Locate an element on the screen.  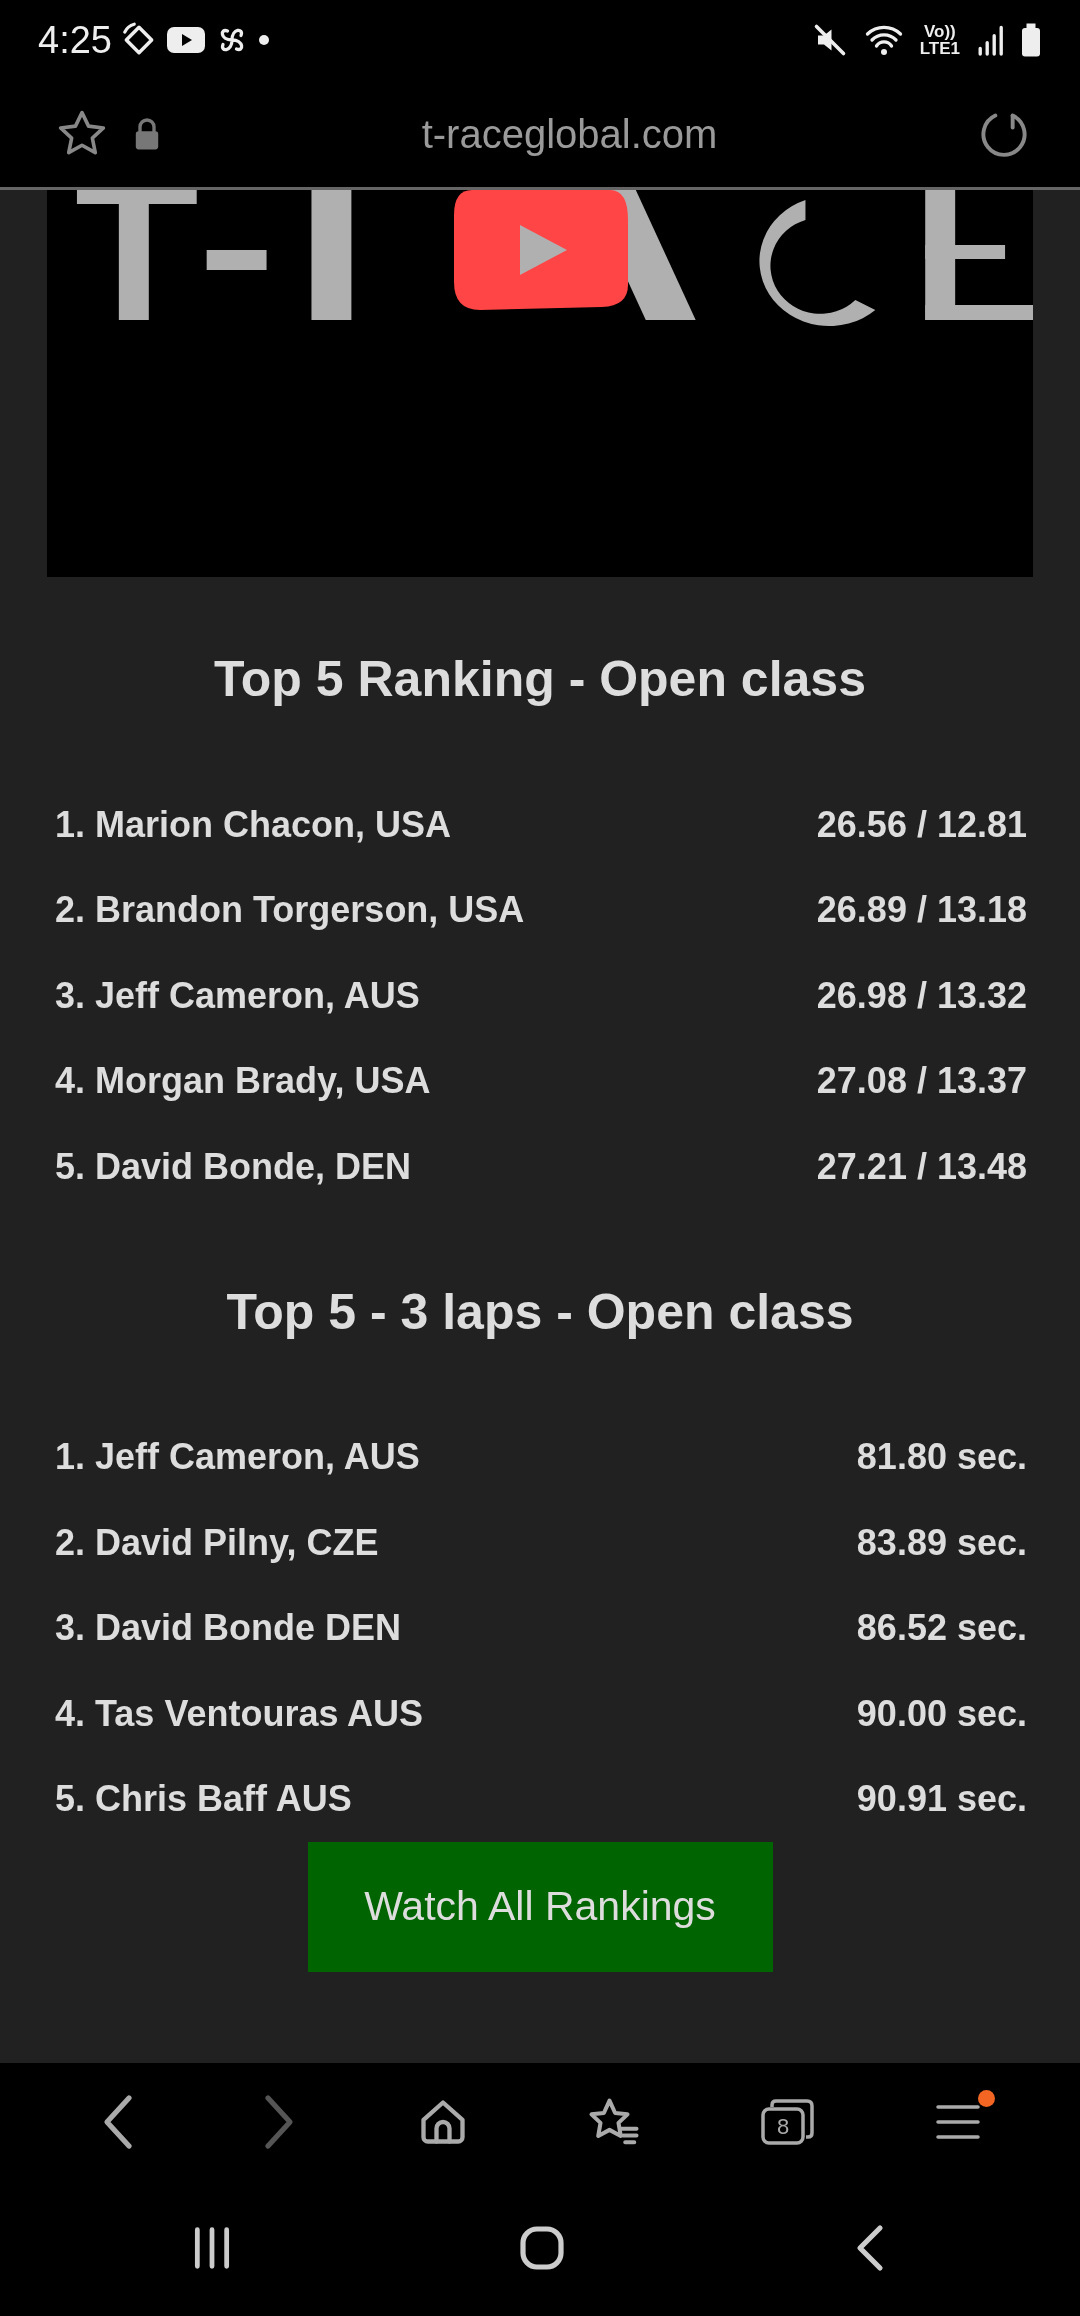
ranking-result: 90.91 sec. is located at coordinates (941, 1799).